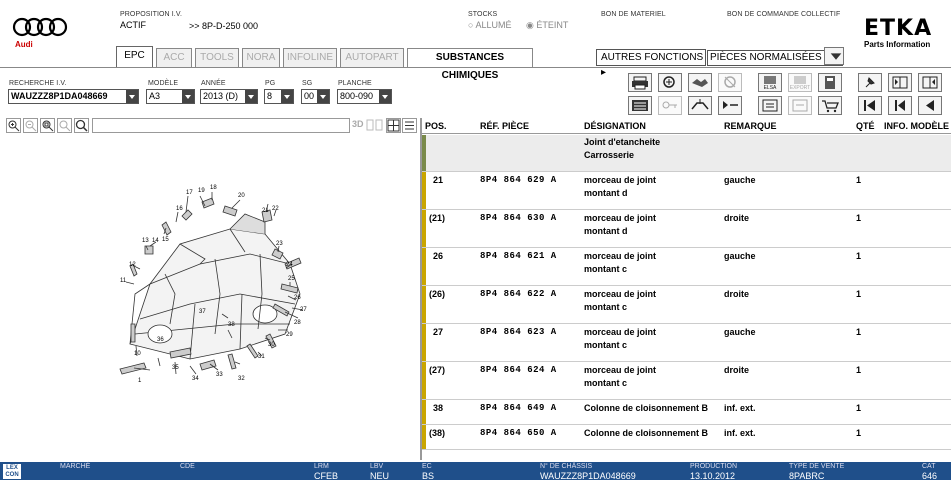 The image size is (951, 480). Describe the element at coordinates (670, 82) in the screenshot. I see `parts-search-button` at that location.